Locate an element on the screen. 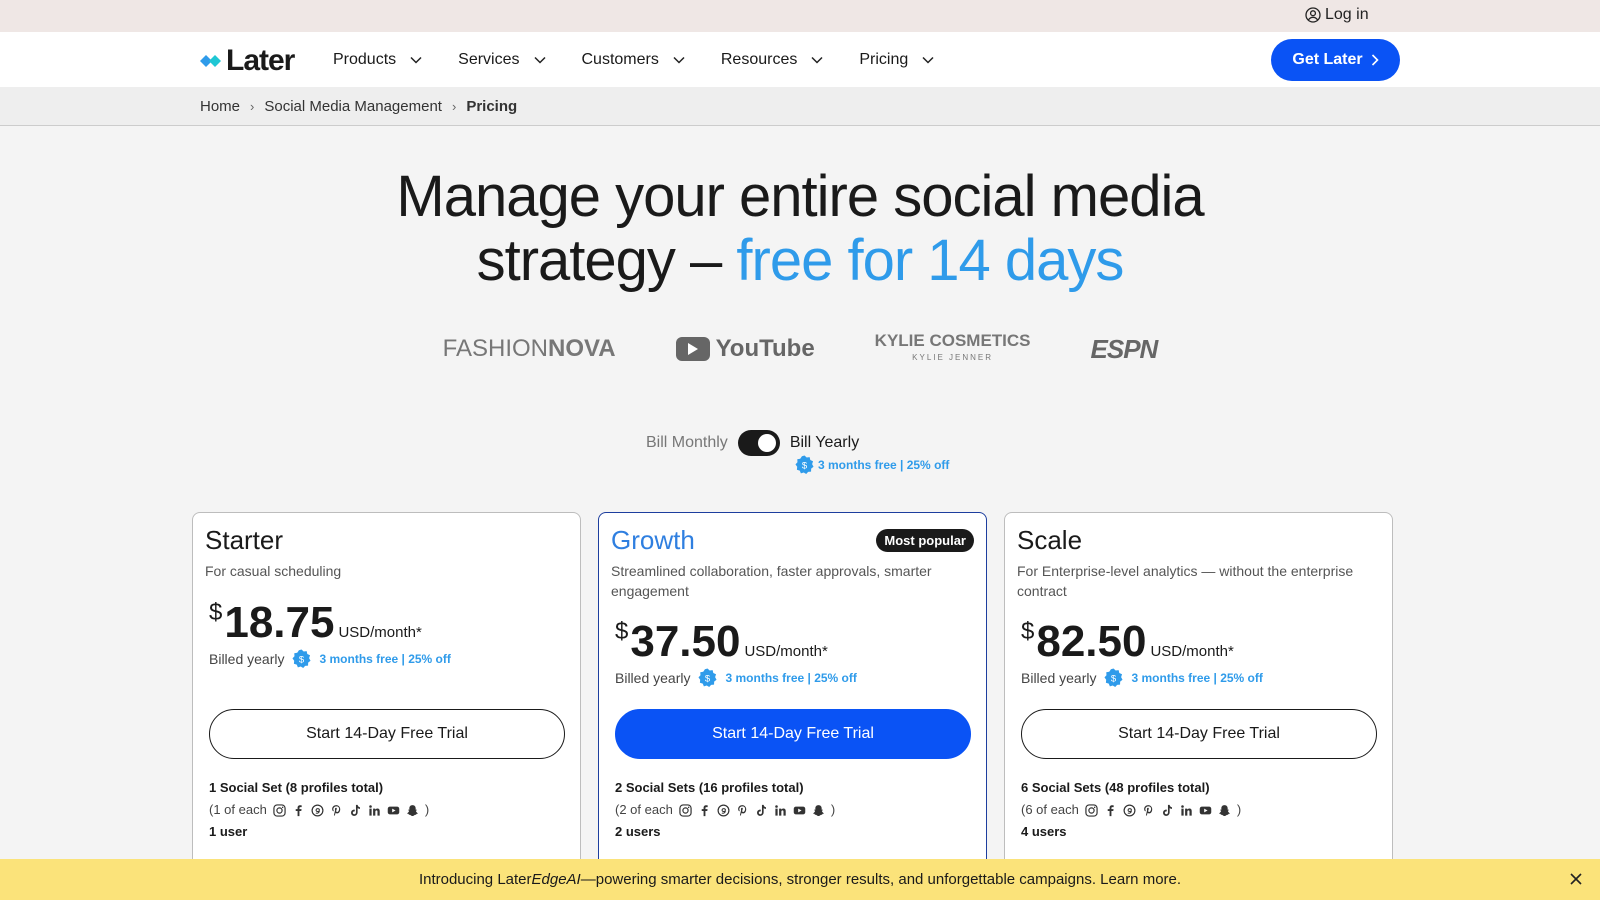 Image resolution: width=1600 pixels, height=900 pixels. social-sets: 6 Social Sets (48 profiles total) is located at coordinates (1115, 787).